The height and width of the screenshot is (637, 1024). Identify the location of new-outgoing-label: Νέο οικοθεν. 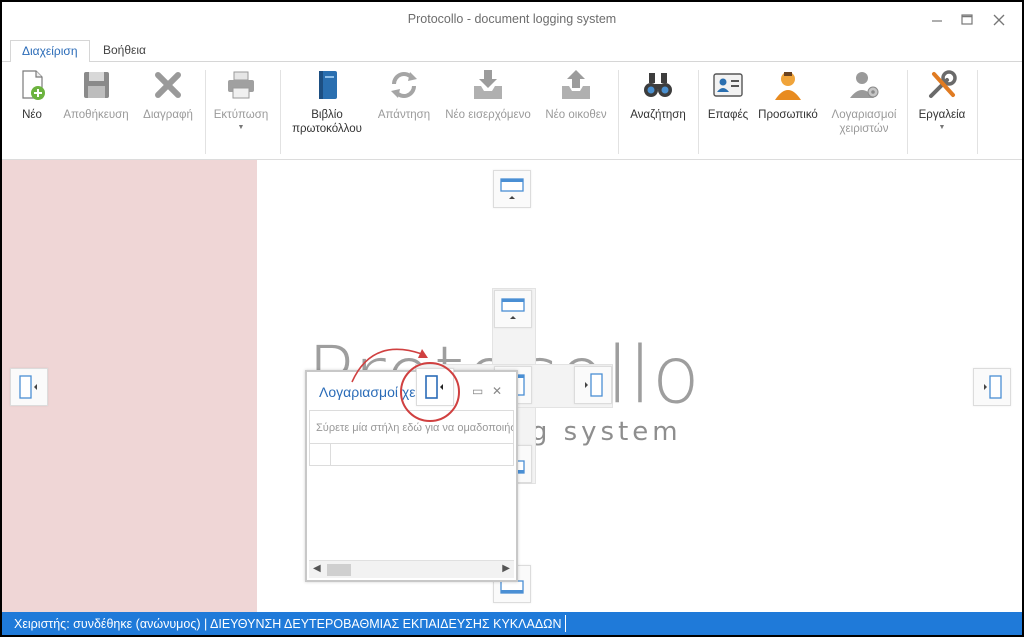
(576, 115).